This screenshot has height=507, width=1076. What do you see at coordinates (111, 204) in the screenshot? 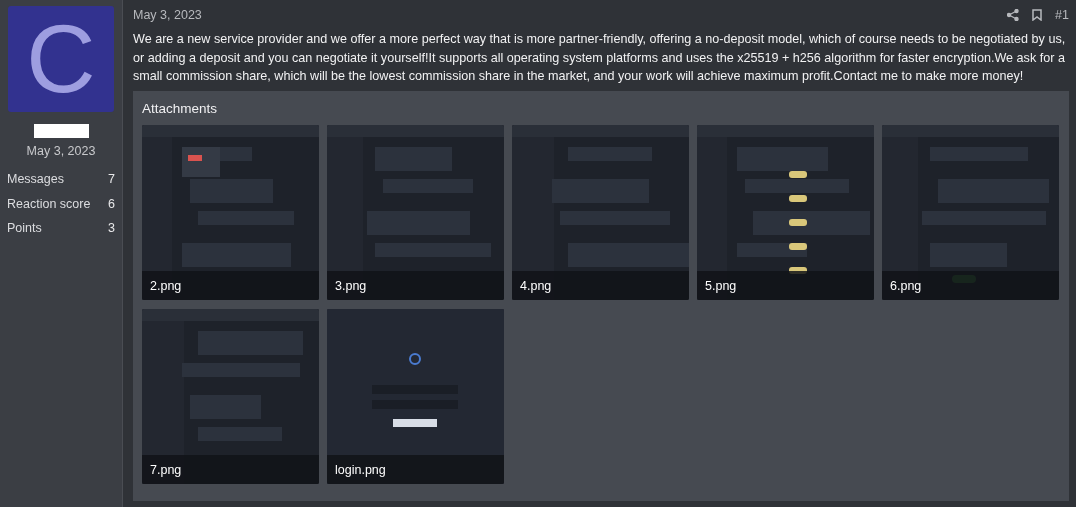
I see `stat-value: 6` at bounding box center [111, 204].